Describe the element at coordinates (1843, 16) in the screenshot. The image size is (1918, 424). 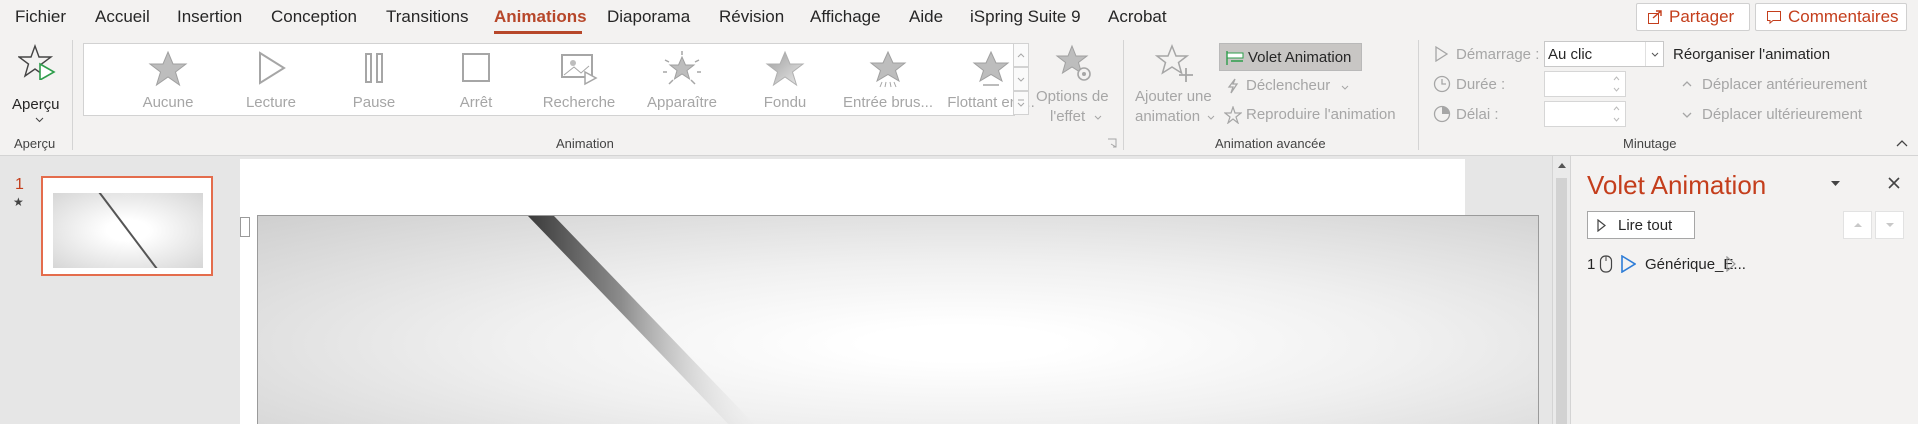
I see `comments-label: Commentaires` at that location.